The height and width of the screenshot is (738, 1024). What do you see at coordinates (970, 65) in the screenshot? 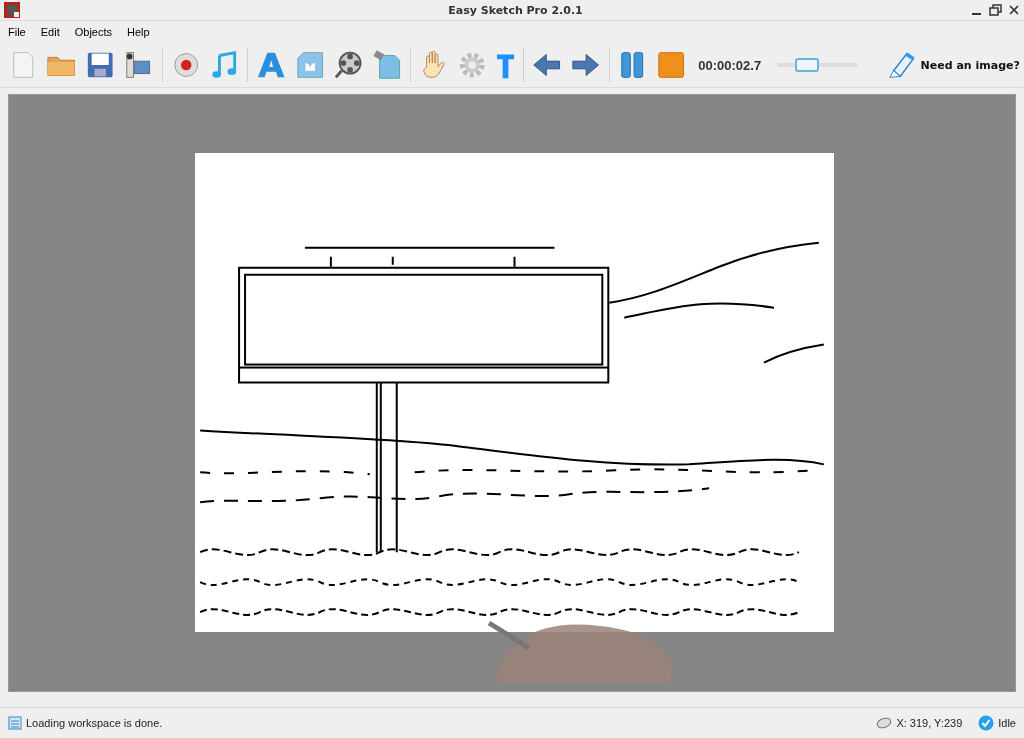
I see `need-image-link: Need an image?` at bounding box center [970, 65].